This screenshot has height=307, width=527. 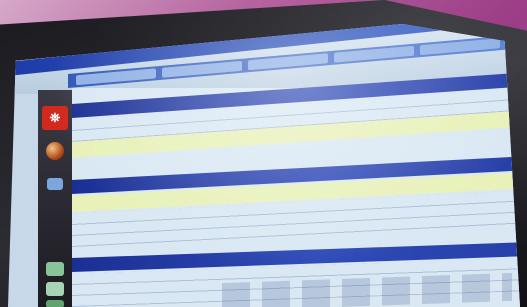 I want to click on app-logo-icon: ⛯, so click(x=55, y=118).